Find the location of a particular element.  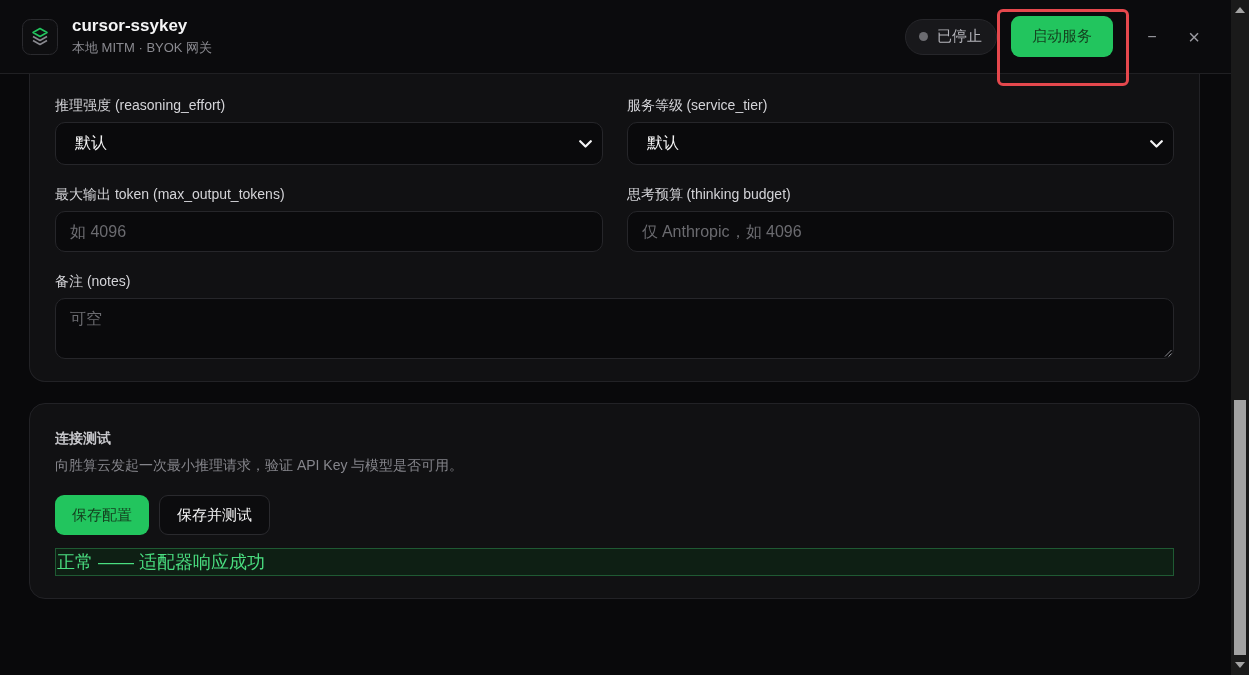

section-description: 向胜算云发起一次最小推理请求，验证 API Key 与模型是否可用。 is located at coordinates (260, 465).